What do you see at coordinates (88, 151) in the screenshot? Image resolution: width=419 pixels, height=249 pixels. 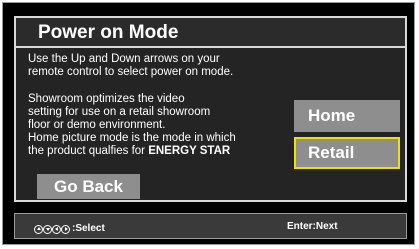 I see `energy-text-prefix: the product qualfies for` at bounding box center [88, 151].